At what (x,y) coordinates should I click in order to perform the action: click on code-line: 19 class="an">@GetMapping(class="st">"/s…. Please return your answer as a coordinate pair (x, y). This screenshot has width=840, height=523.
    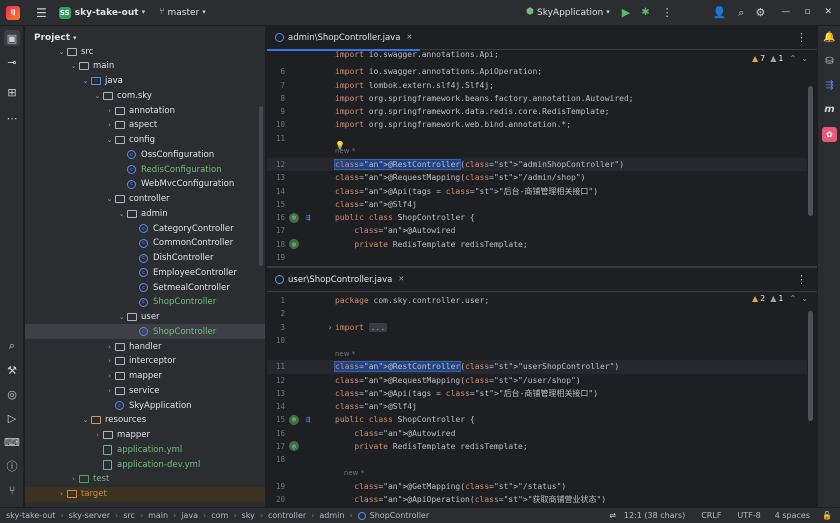
    Looking at the image, I should click on (537, 486).